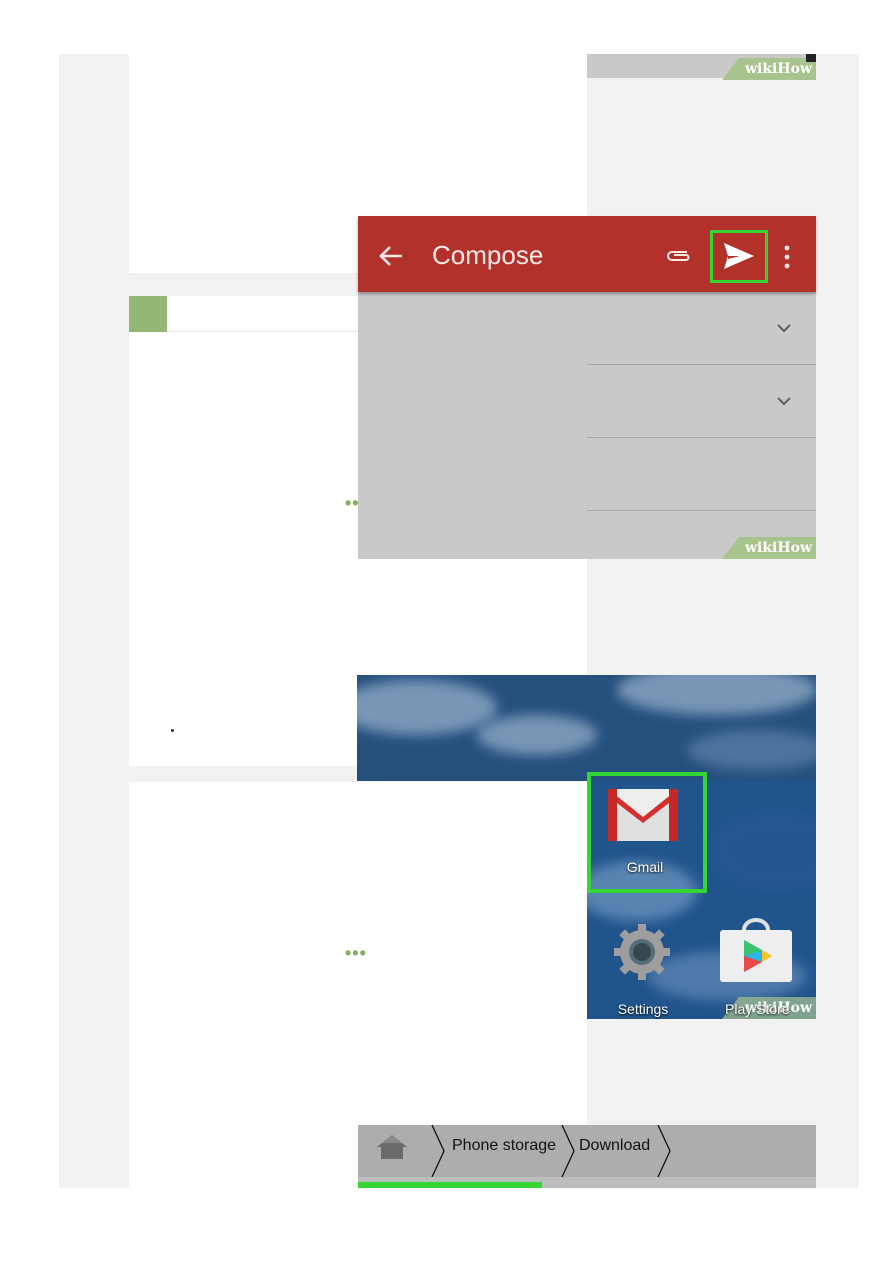 This screenshot has height=1263, width=893. I want to click on settings-app-label: Settings, so click(643, 1009).